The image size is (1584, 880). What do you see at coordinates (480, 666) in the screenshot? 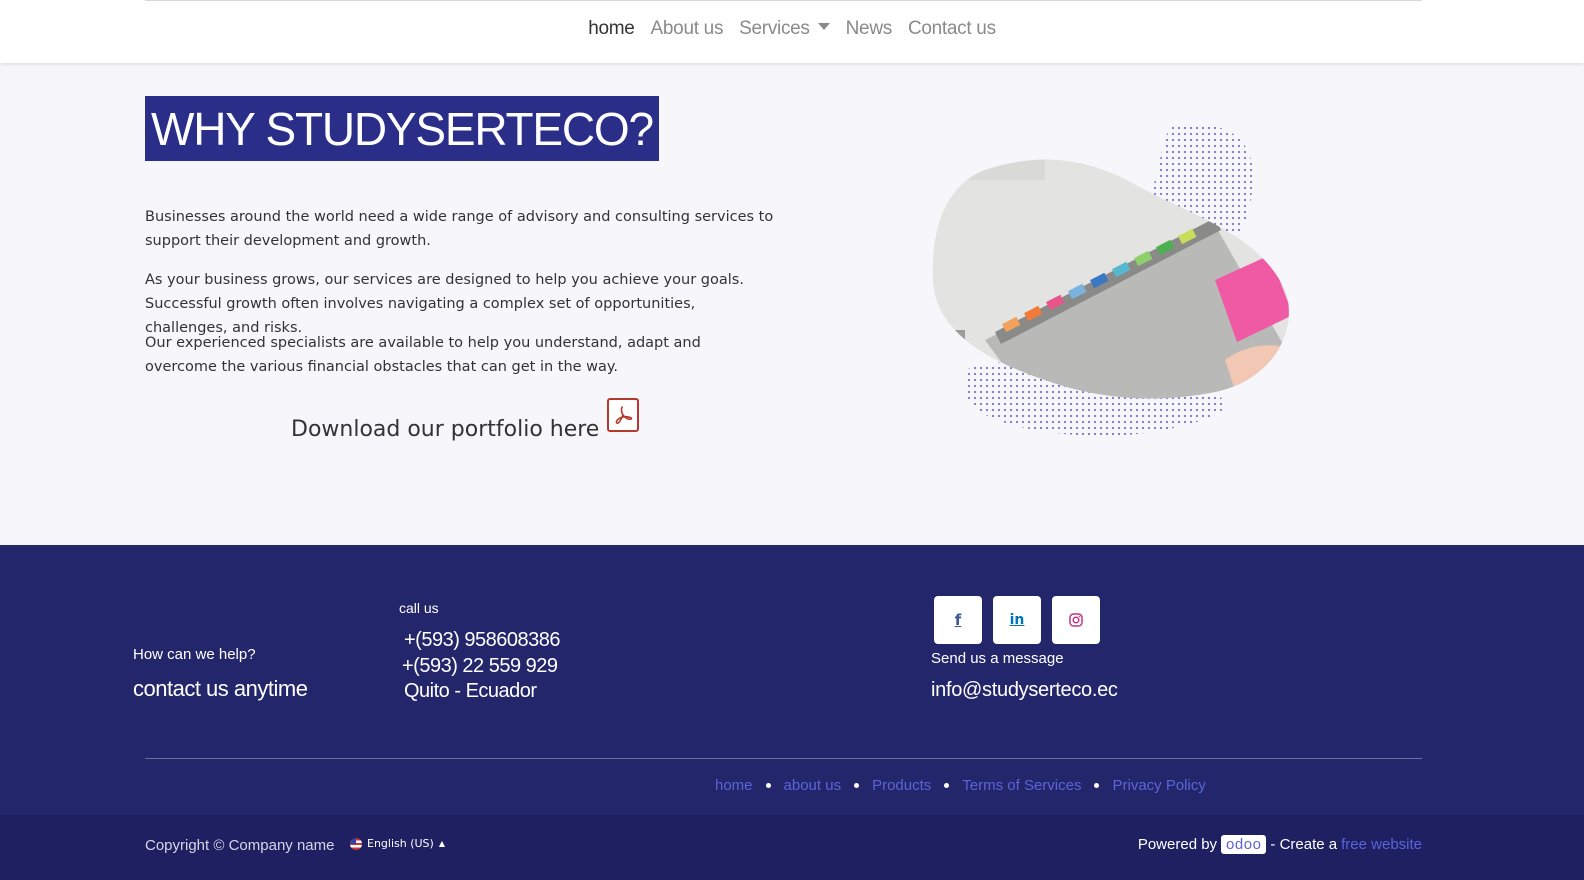
I see `phone-number-2: +(593) 22 559 929` at bounding box center [480, 666].